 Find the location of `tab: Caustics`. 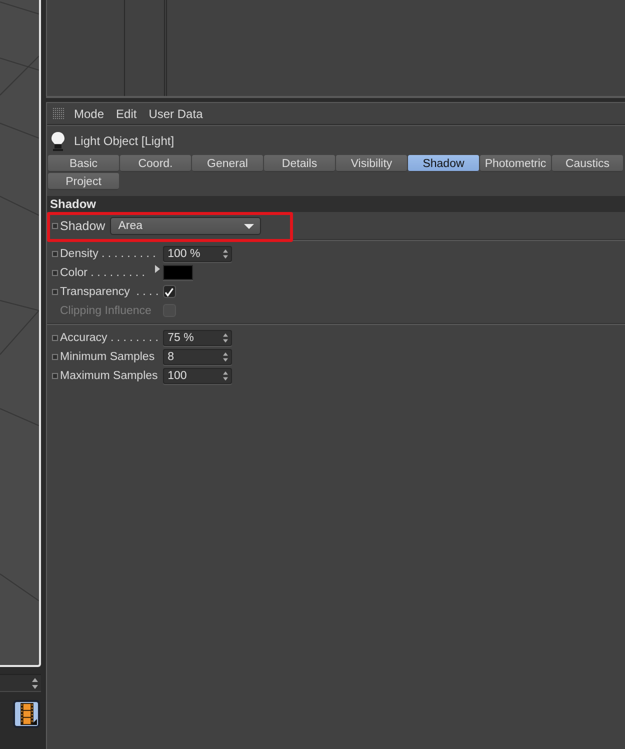

tab: Caustics is located at coordinates (587, 163).